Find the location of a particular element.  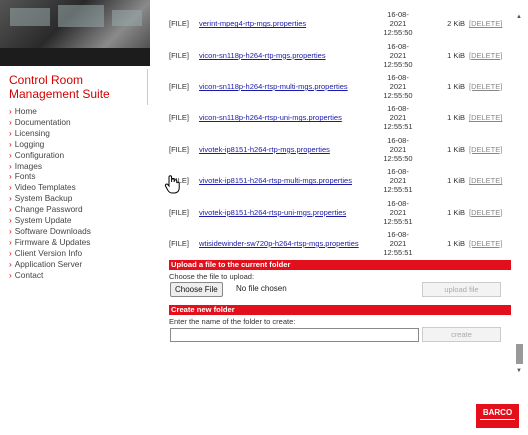

hand-cursor-icon is located at coordinates (172, 184).